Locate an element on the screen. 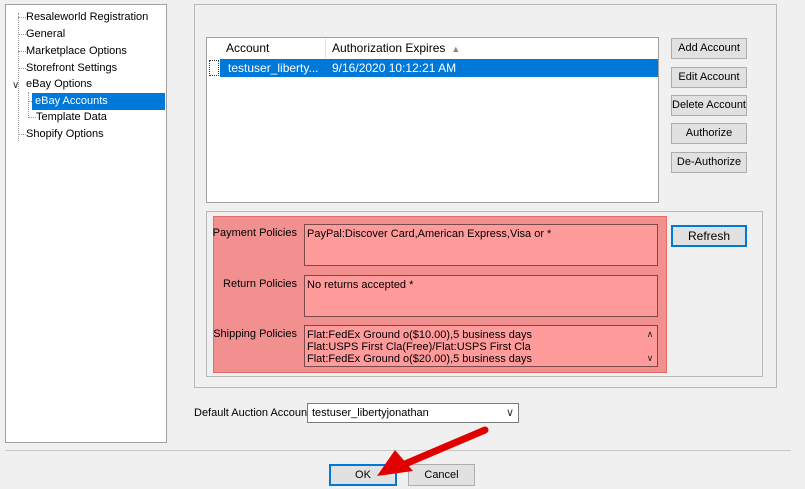  tree-item-storefront-settings: Storefront Settings is located at coordinates (71, 68).